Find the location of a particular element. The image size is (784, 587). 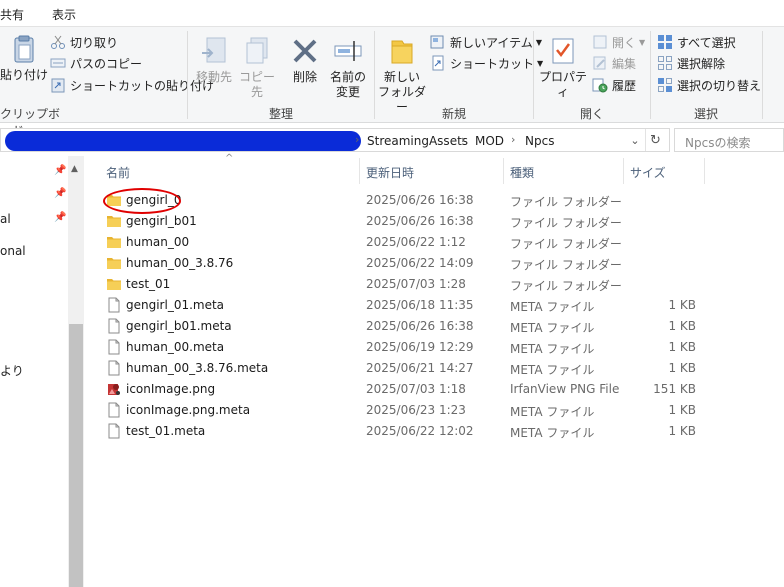

paste-shortcut-button: ショートカットの貼り付け is located at coordinates (132, 85).